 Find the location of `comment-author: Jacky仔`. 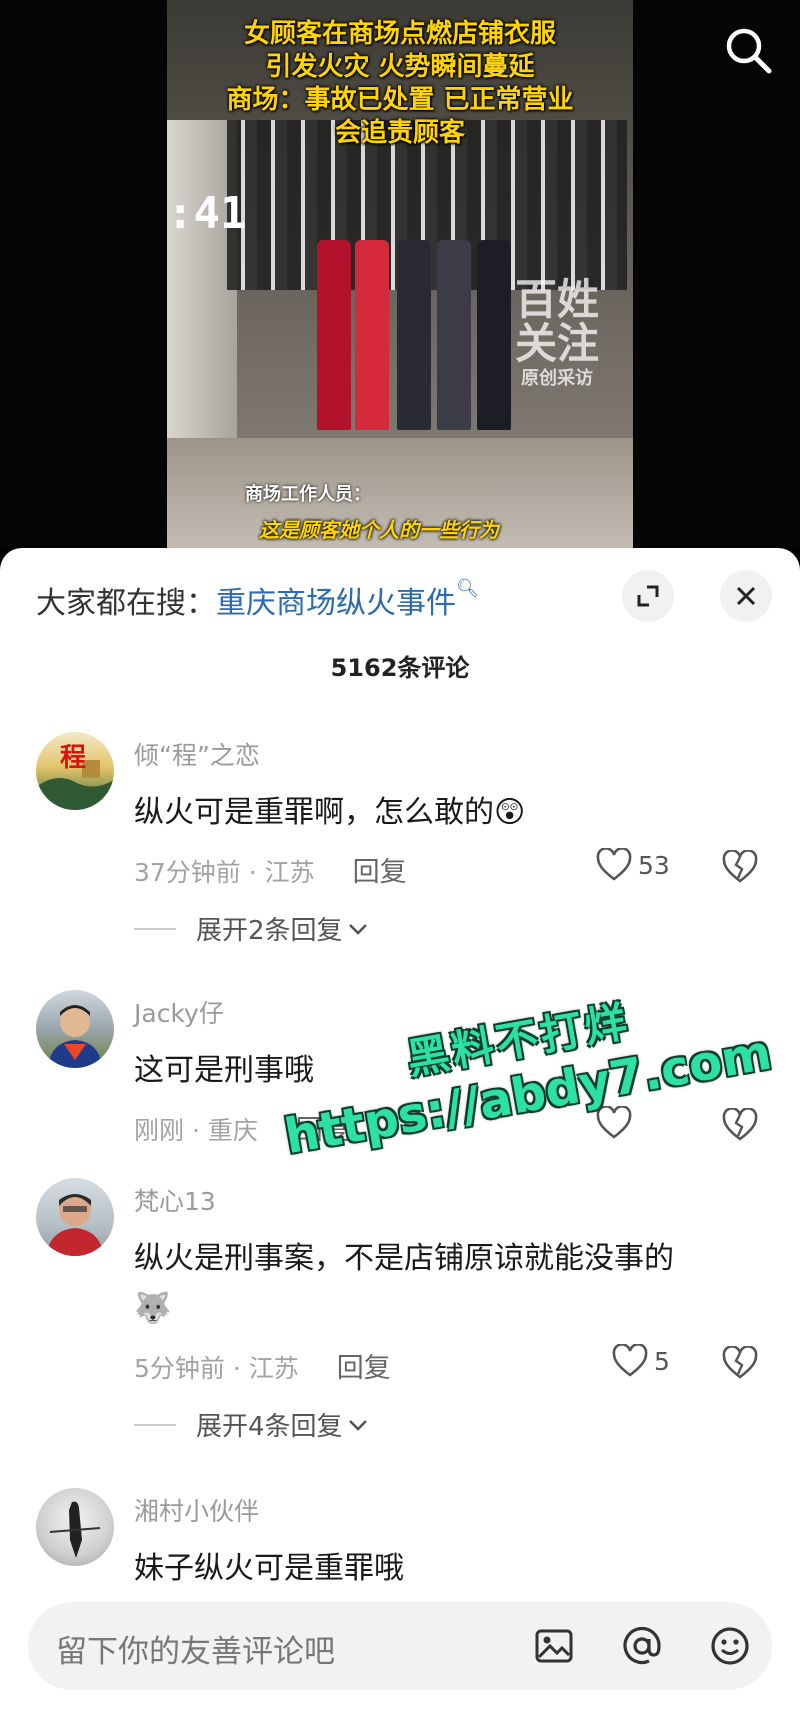

comment-author: Jacky仔 is located at coordinates (179, 1012).